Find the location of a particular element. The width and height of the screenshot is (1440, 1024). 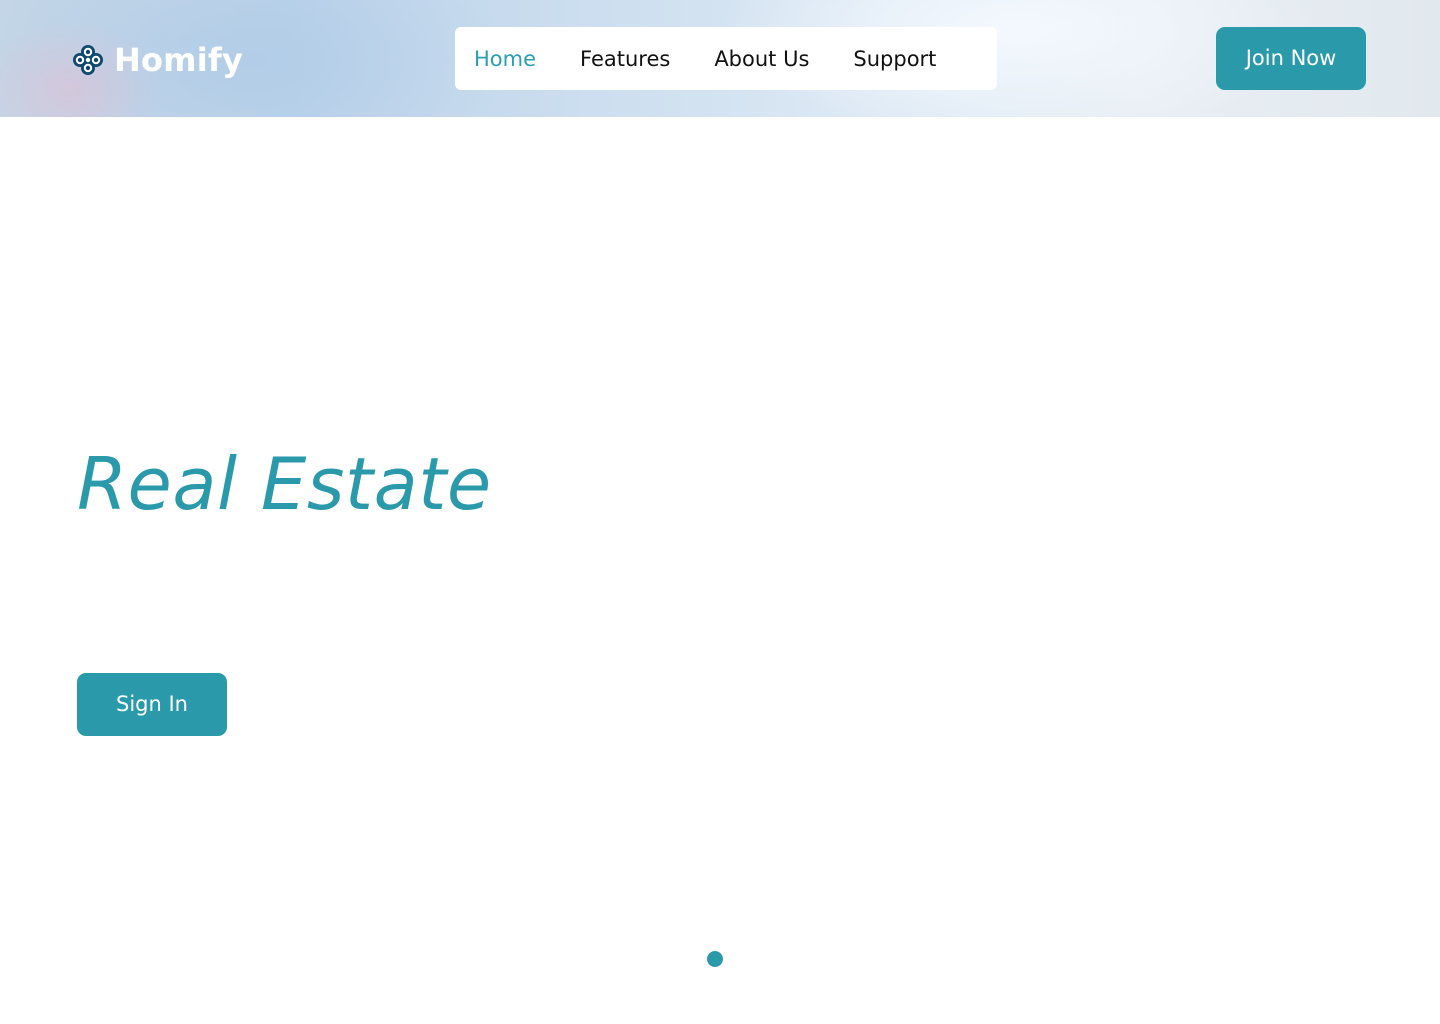

sign-in-button: Sign In is located at coordinates (152, 704).